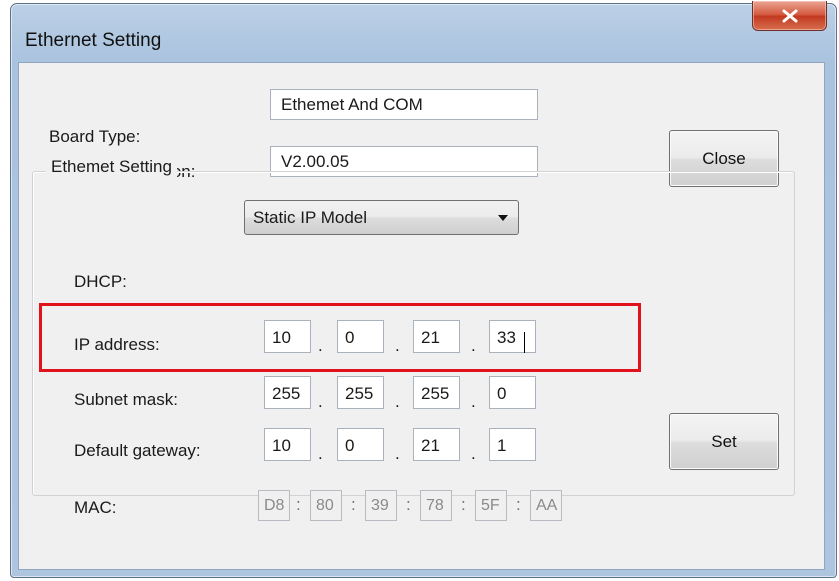 The image size is (839, 581). Describe the element at coordinates (326, 505) in the screenshot. I see `mac-octet-2: 80` at that location.